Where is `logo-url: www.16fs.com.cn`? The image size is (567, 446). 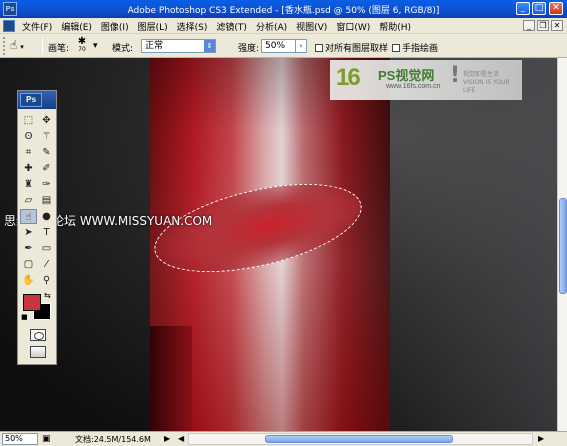 logo-url: www.16fs.com.cn is located at coordinates (413, 86).